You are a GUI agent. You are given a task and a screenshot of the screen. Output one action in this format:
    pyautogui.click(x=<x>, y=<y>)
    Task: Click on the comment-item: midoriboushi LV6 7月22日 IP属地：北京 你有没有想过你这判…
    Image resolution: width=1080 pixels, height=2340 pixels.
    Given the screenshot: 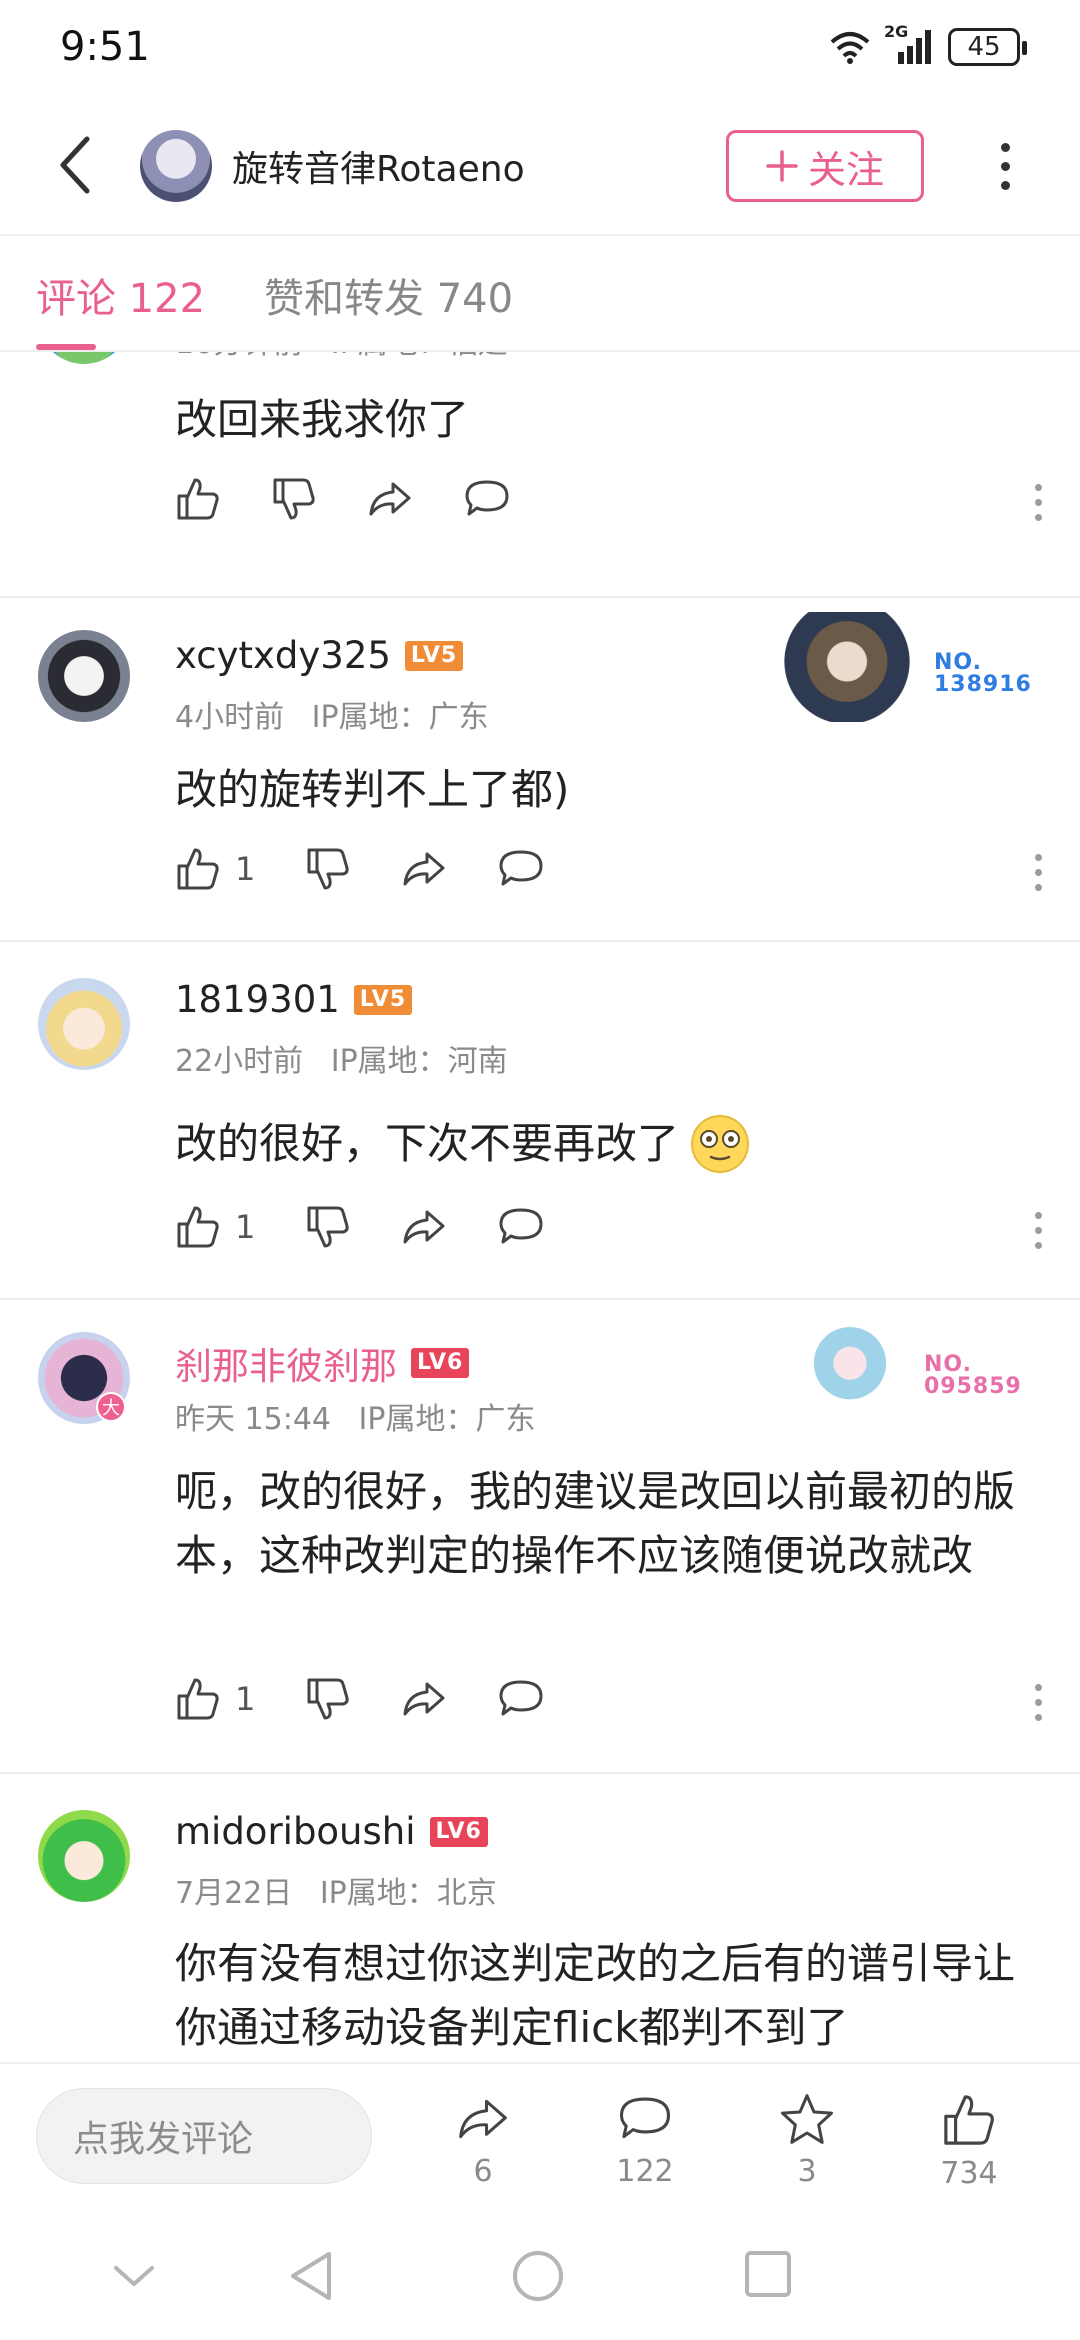 What is the action you would take?
    pyautogui.click(x=540, y=1918)
    